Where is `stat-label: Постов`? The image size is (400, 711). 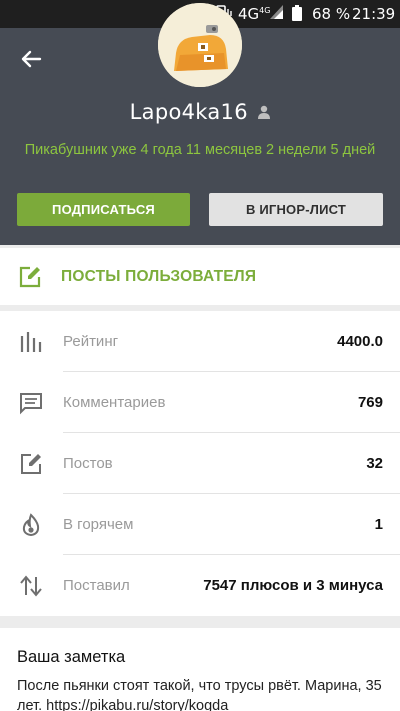 stat-label: Постов is located at coordinates (88, 463).